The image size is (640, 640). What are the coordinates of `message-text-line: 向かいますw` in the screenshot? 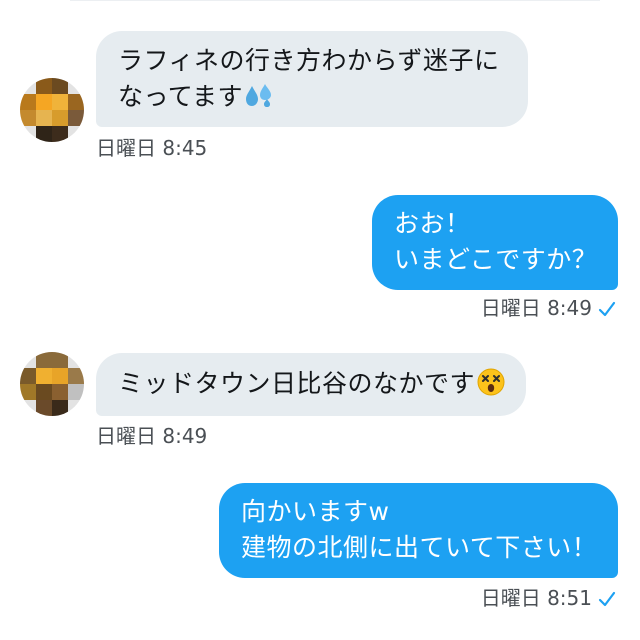 It's located at (315, 511).